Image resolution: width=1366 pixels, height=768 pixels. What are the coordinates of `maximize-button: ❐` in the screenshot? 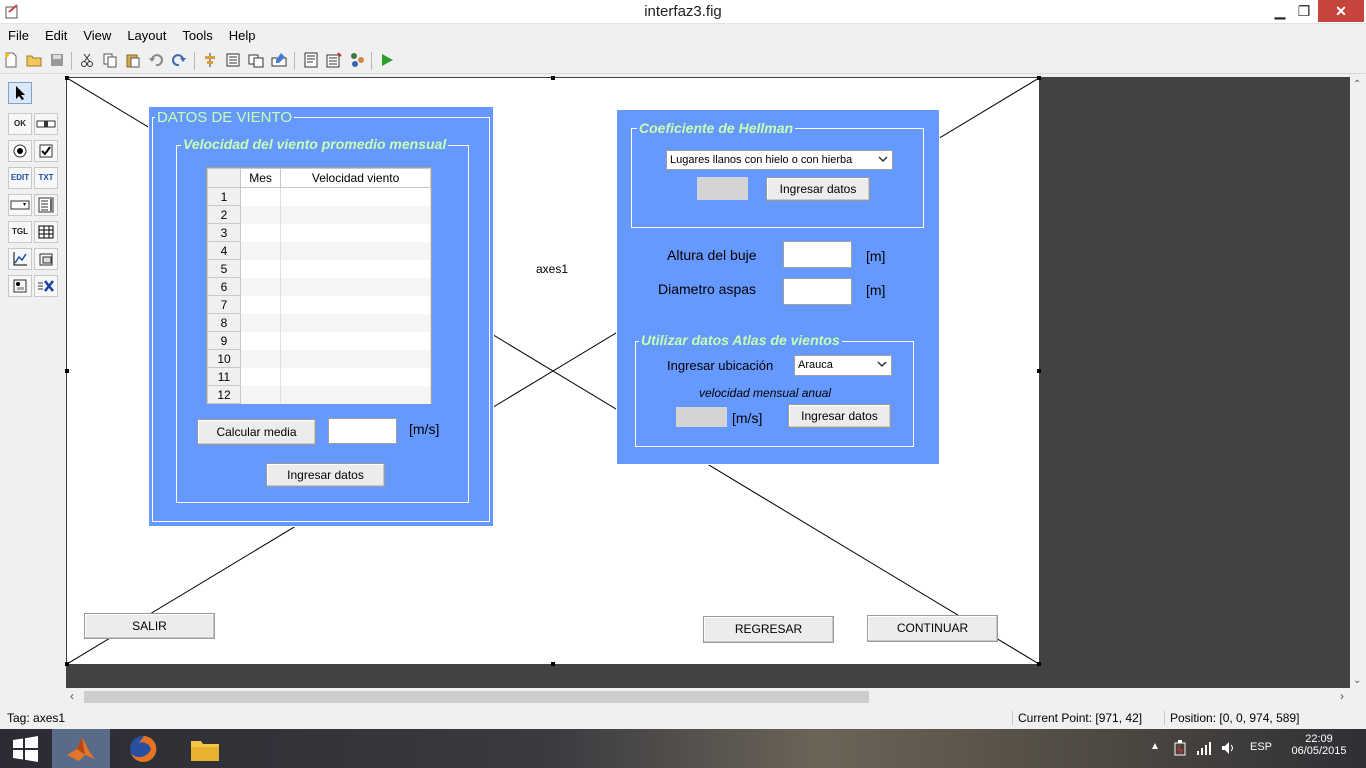 It's located at (1304, 11).